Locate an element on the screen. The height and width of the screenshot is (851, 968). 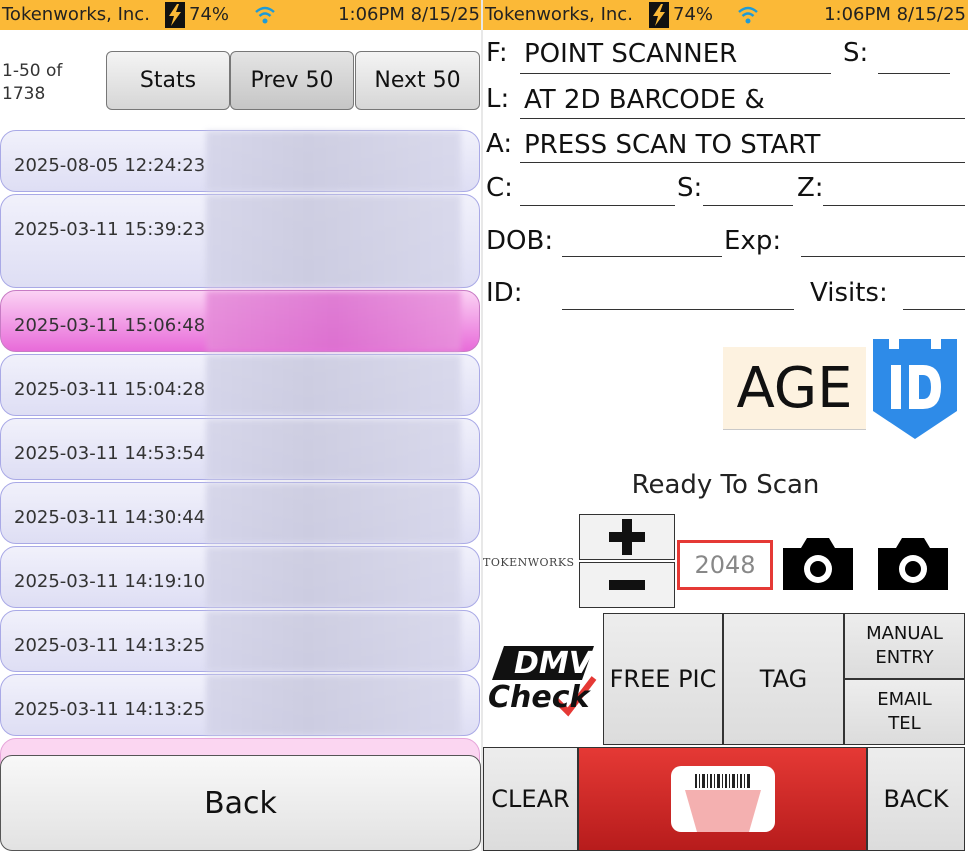
free-pic-button: FREE PIC is located at coordinates (663, 679).